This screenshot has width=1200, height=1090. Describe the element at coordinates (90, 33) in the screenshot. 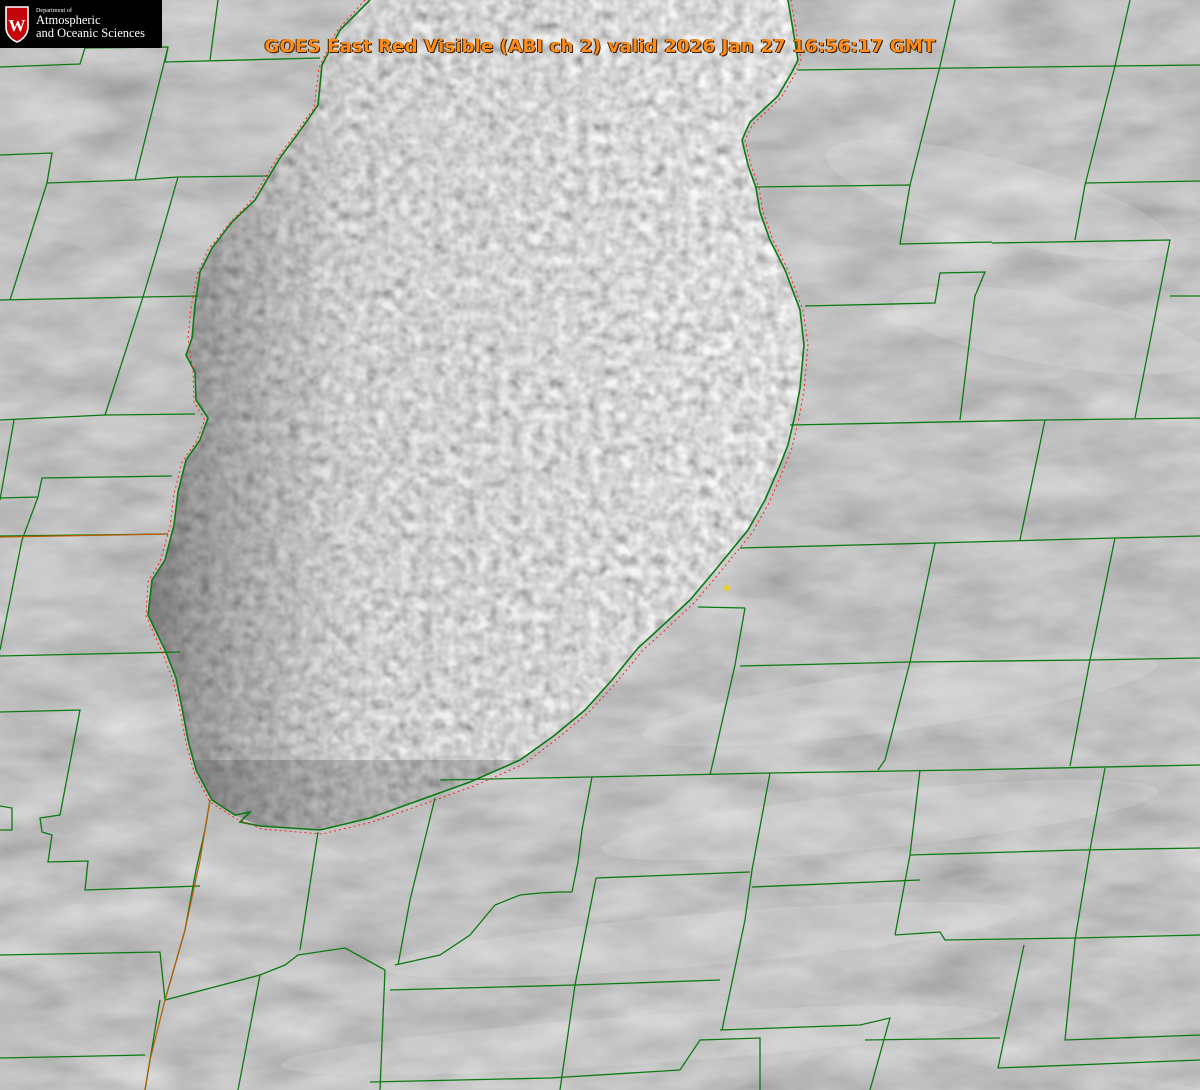

I see `logo-line2: and Oceanic Sciences` at that location.